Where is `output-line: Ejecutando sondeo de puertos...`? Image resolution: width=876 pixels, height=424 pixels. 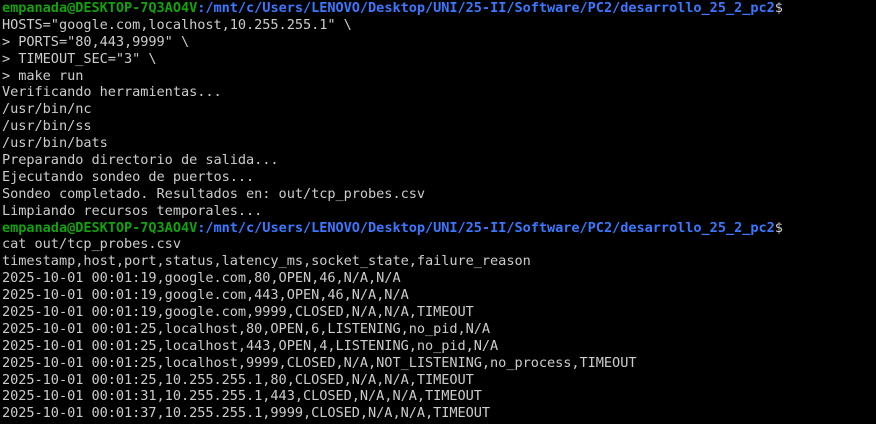 output-line: Ejecutando sondeo de puertos... is located at coordinates (128, 176).